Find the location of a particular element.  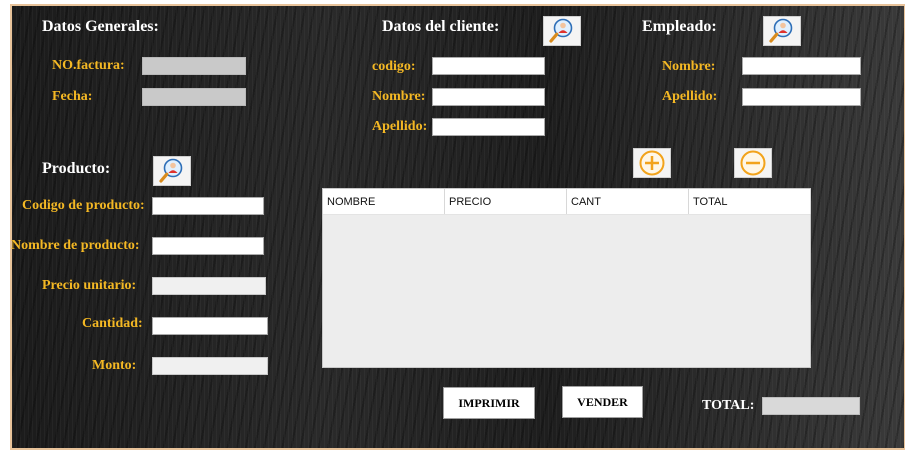

fecha-field is located at coordinates (194, 97).